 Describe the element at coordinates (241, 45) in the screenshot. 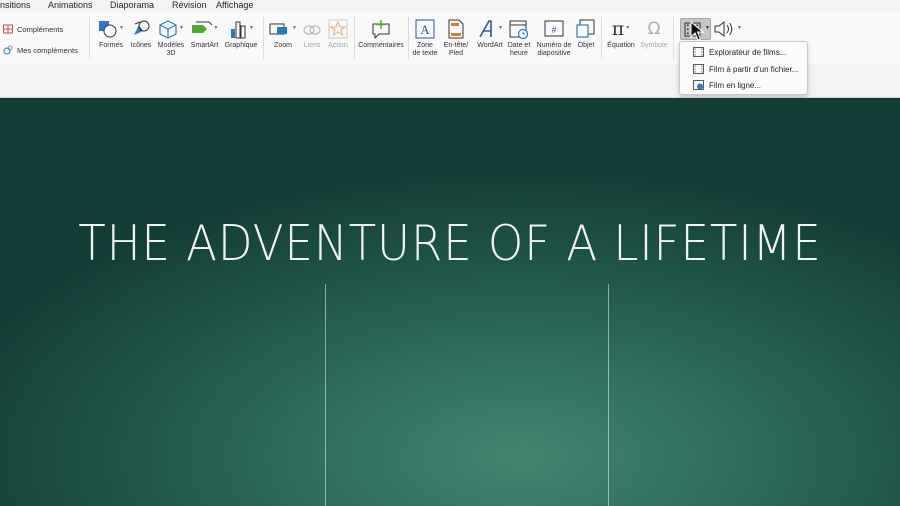

I see `graphique-label: Graphique` at that location.